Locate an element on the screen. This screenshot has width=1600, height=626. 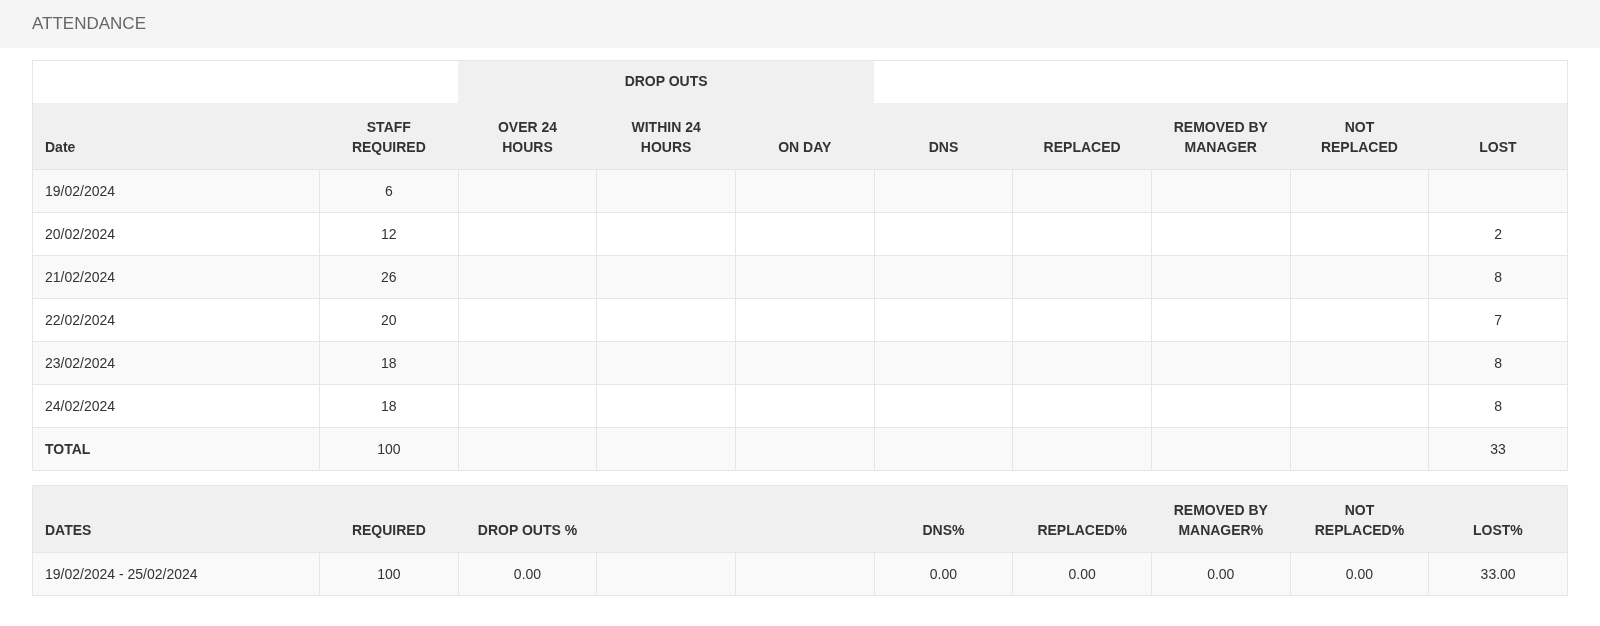
table-cell: 24/02/2024 is located at coordinates (80, 405).